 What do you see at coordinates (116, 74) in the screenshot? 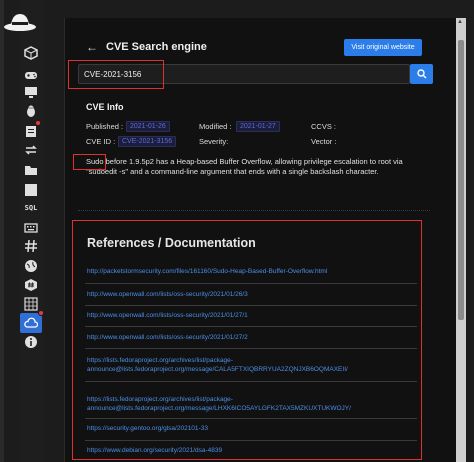
I see `search-highlight-box` at bounding box center [116, 74].